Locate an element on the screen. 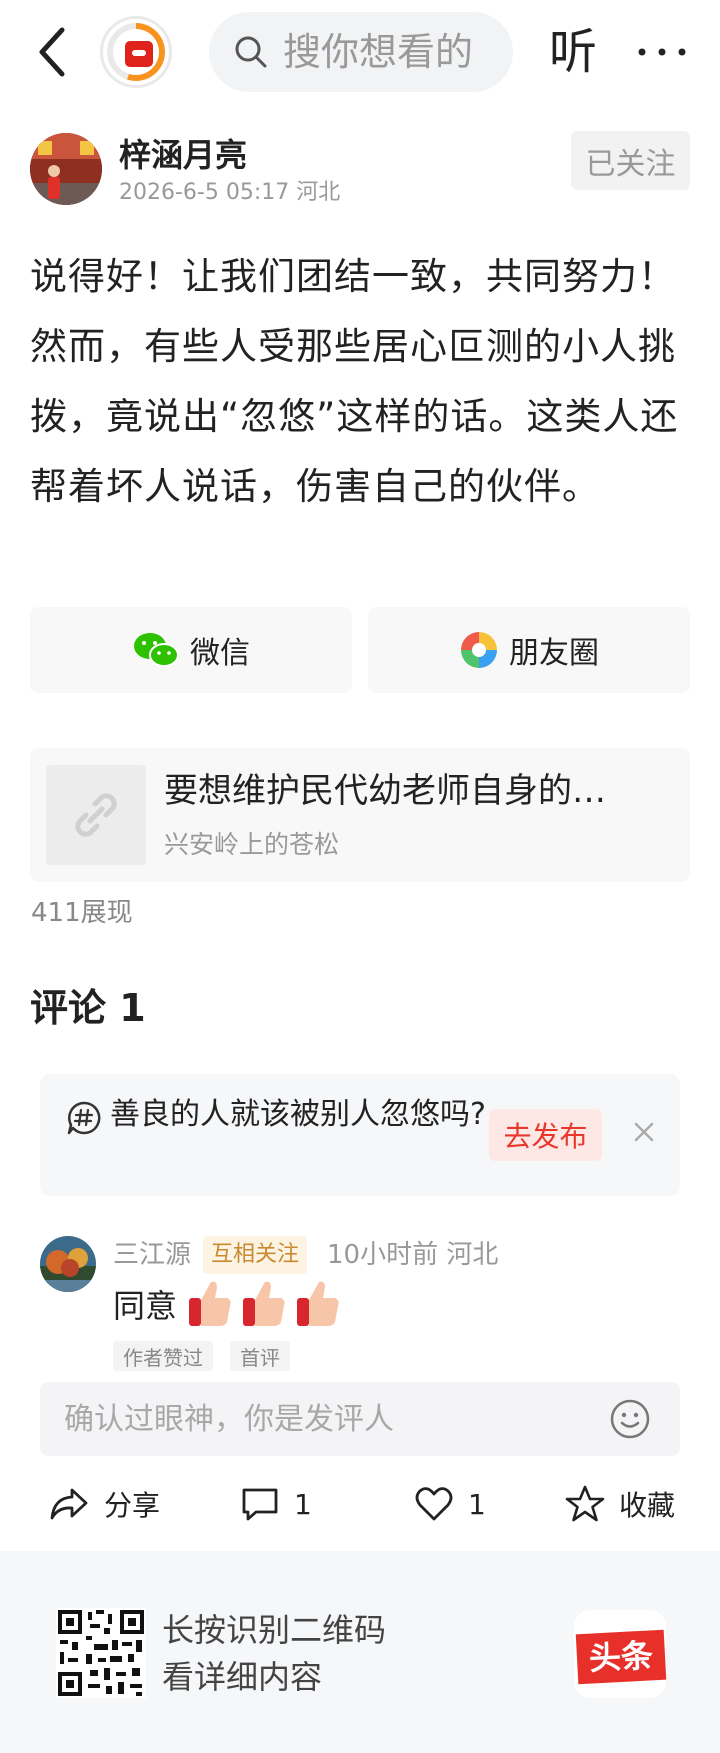 Image resolution: width=720 pixels, height=1753 pixels. link-thumbnail is located at coordinates (96, 815).